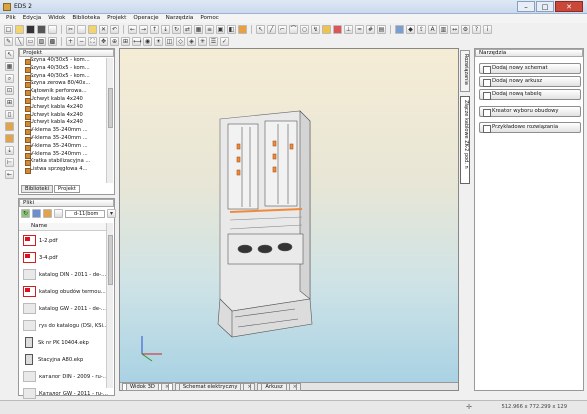  Describe the element at coordinates (315, 29) in the screenshot. I see `connect-icon: ↯` at that location.